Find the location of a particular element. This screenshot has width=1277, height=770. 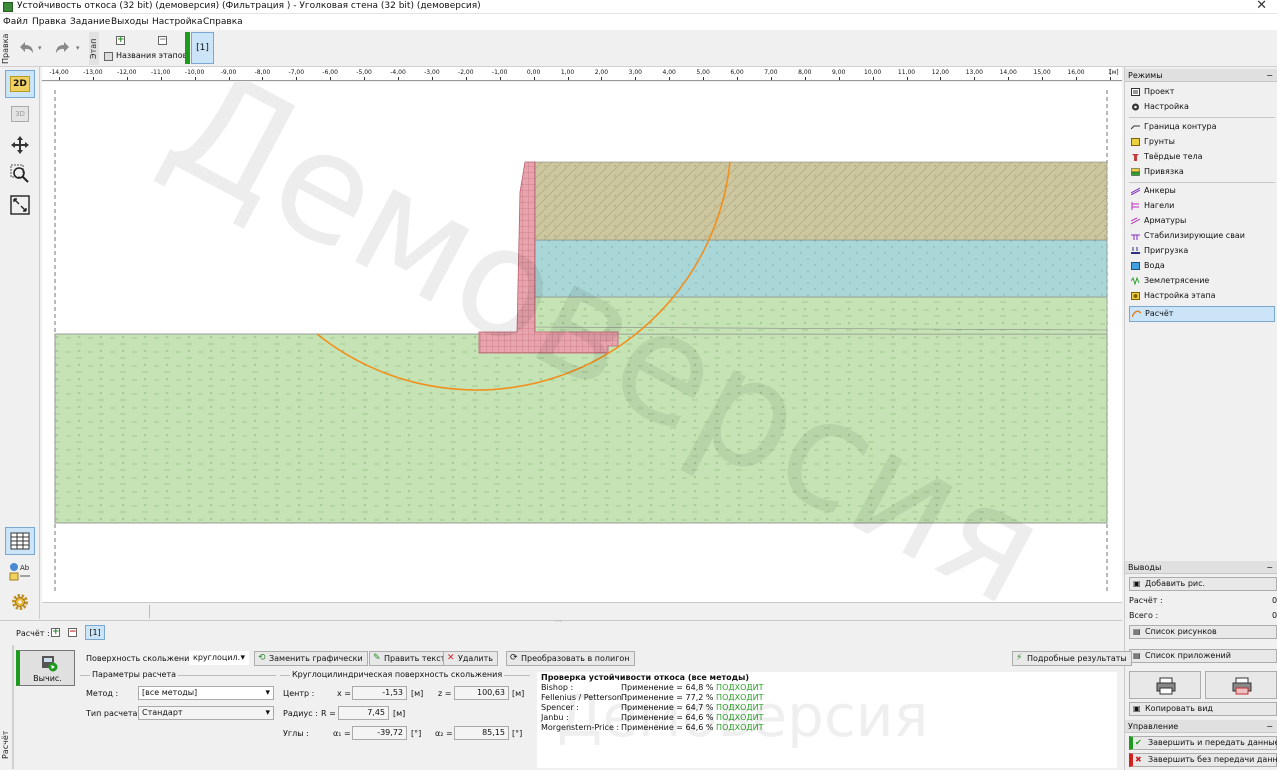

menu-file: Файл is located at coordinates (15, 22).